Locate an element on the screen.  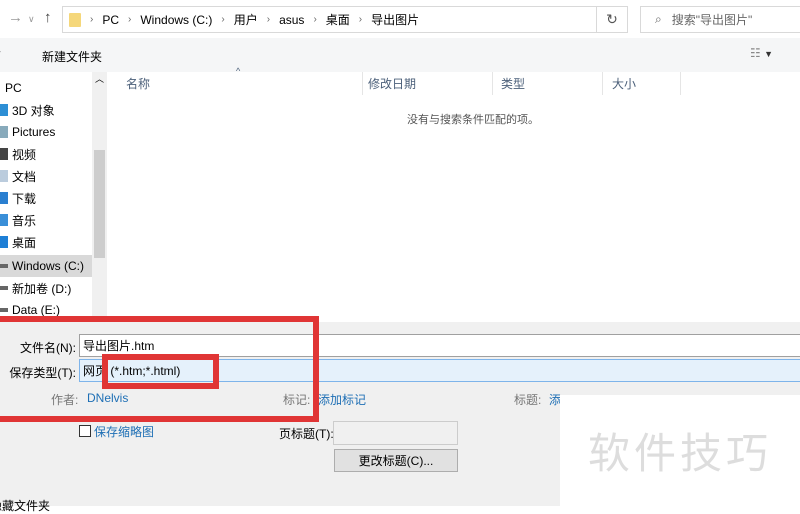
nav-item-pc: PC is located at coordinates (51, 88).